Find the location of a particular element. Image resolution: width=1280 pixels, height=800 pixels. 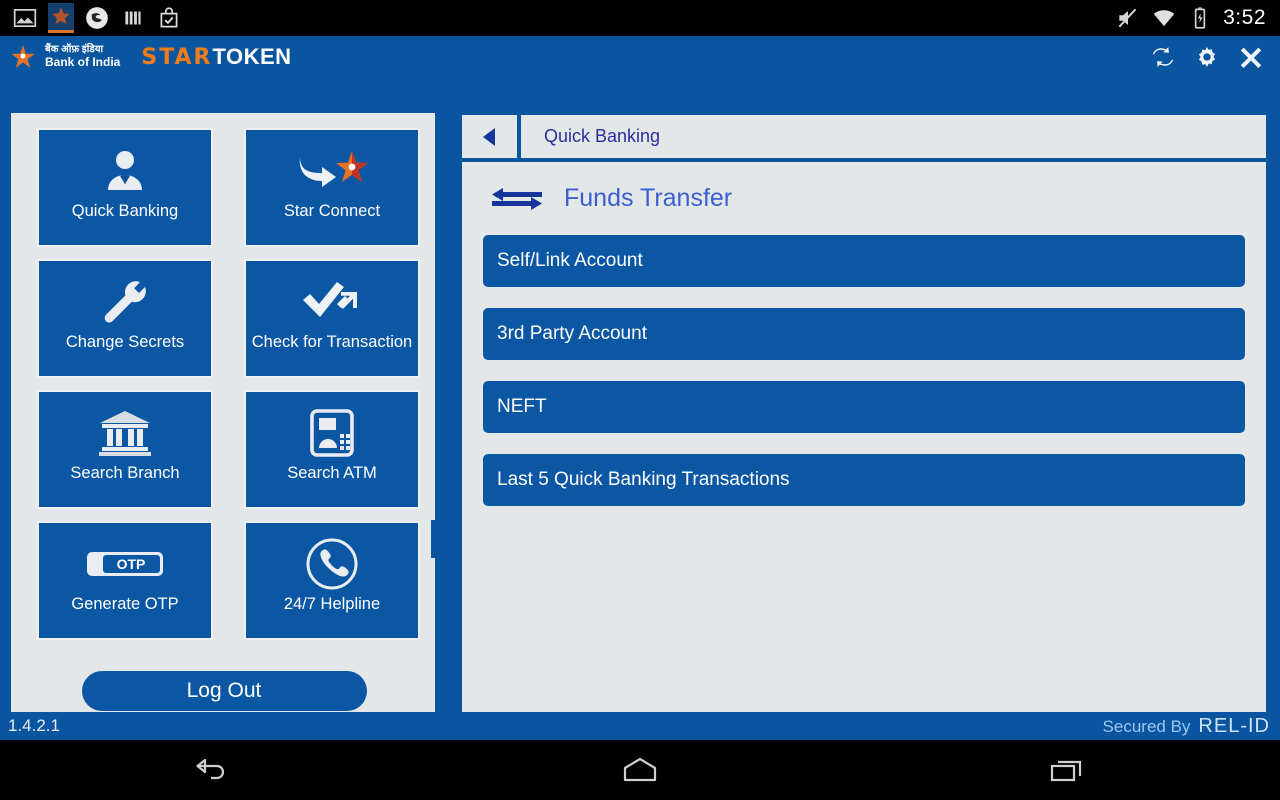

brand-name-english: Bank of India is located at coordinates (83, 61).